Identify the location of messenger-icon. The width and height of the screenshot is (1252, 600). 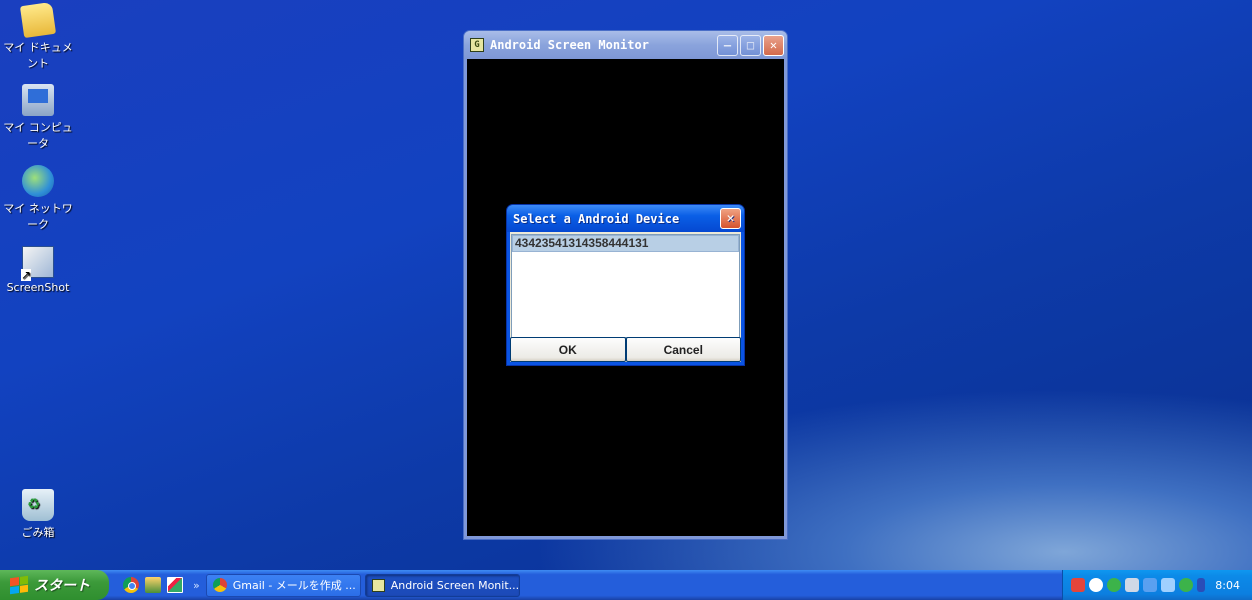
(153, 585).